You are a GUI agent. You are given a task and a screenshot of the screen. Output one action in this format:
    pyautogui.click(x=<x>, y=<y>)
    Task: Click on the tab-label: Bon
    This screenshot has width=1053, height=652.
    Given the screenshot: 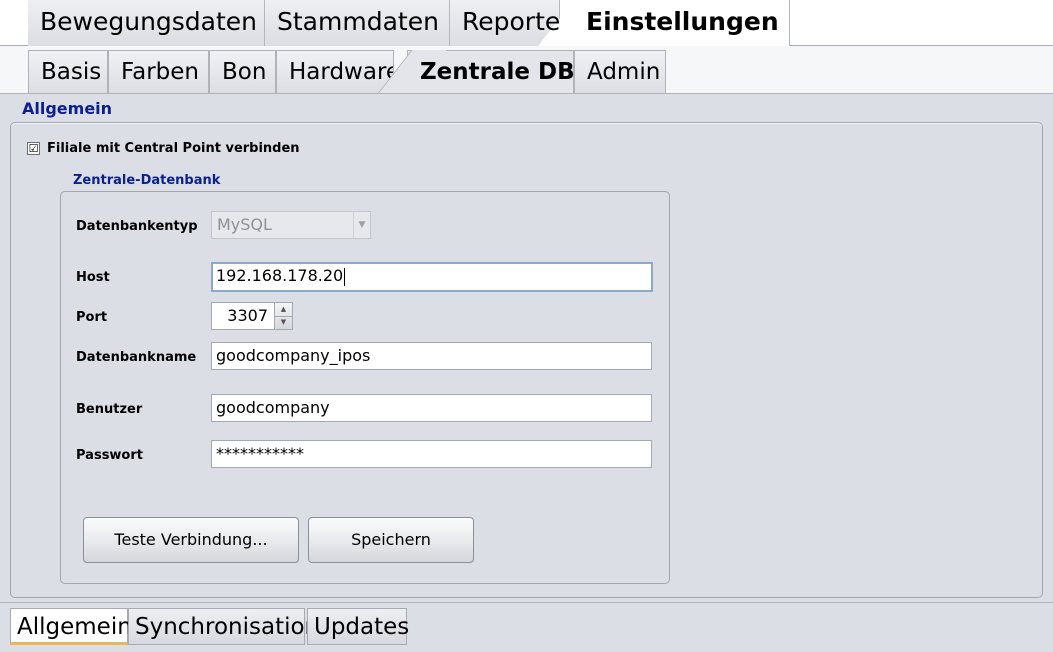 What is the action you would take?
    pyautogui.click(x=244, y=72)
    